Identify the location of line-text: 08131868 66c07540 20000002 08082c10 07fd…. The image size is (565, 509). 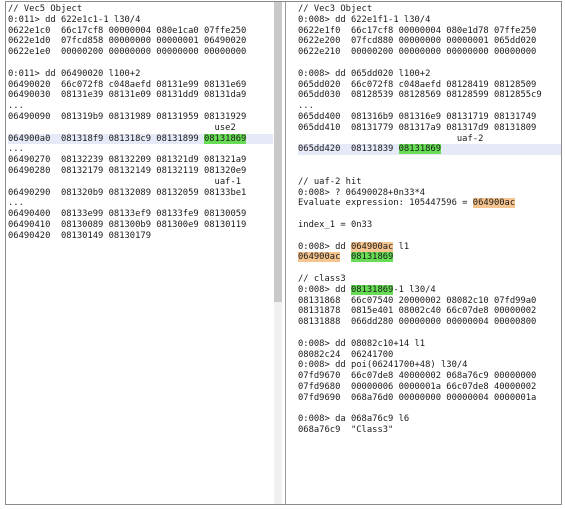
(417, 300).